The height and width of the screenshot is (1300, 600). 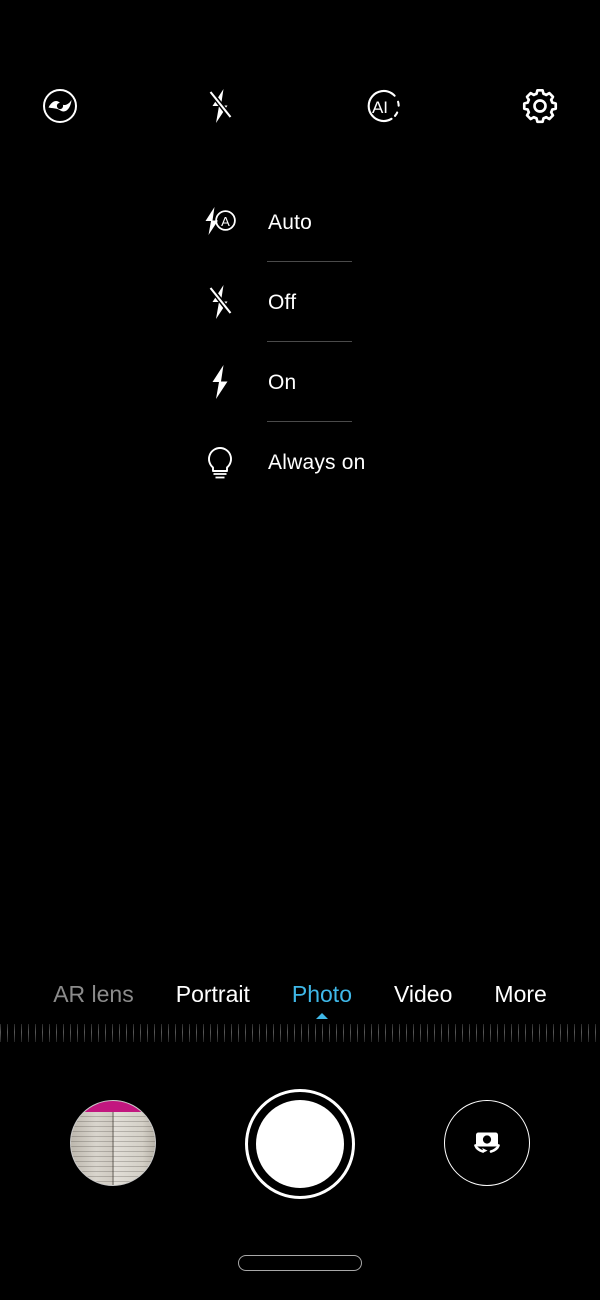 What do you see at coordinates (300, 106) in the screenshot?
I see `top-toolbar: AI` at bounding box center [300, 106].